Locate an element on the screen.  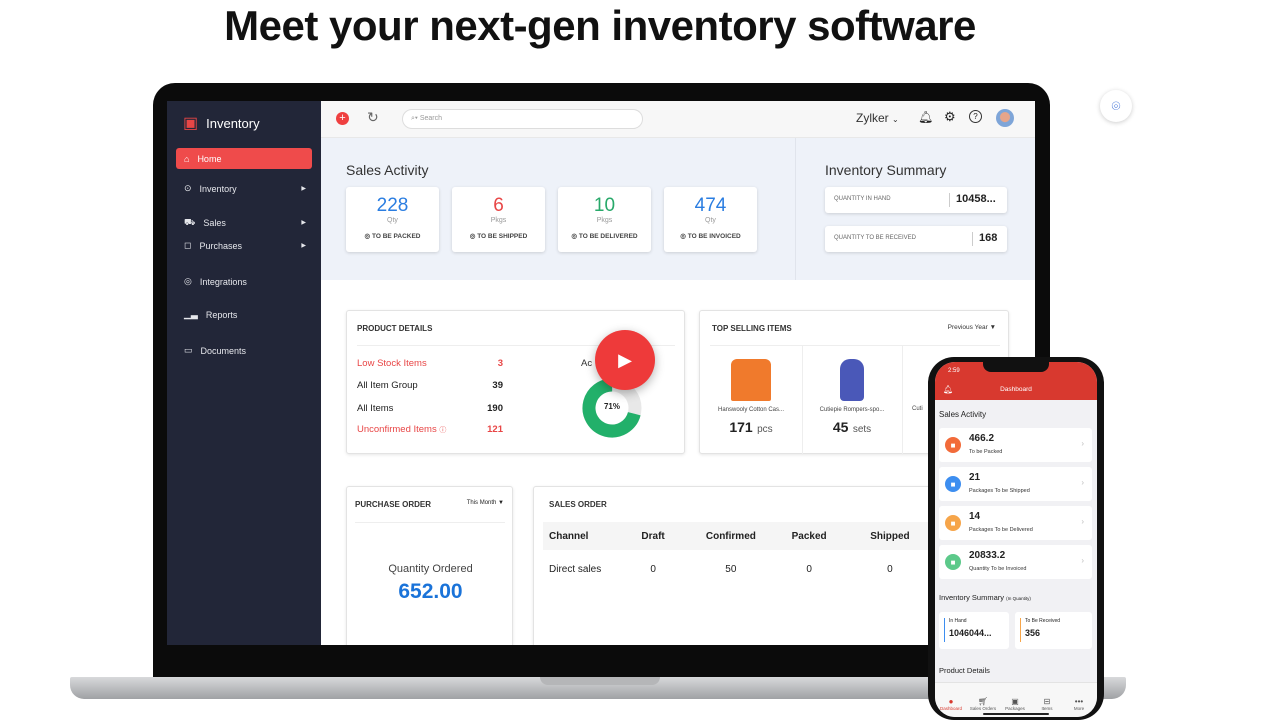
low-stock-row: Low Stock Items 3 is located at coordinates (430, 363).